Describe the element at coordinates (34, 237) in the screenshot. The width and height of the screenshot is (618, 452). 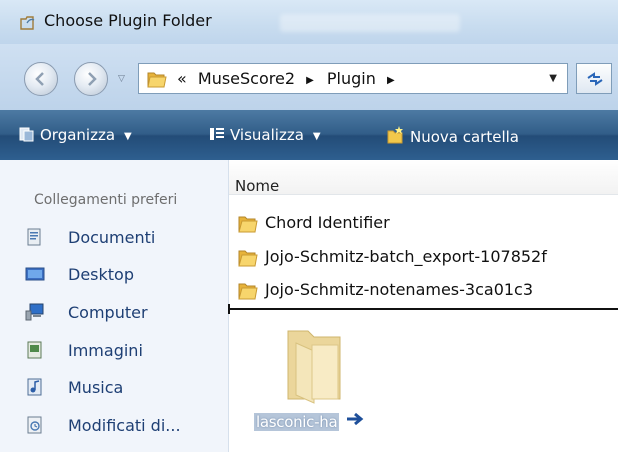
I see `documents-icon` at that location.